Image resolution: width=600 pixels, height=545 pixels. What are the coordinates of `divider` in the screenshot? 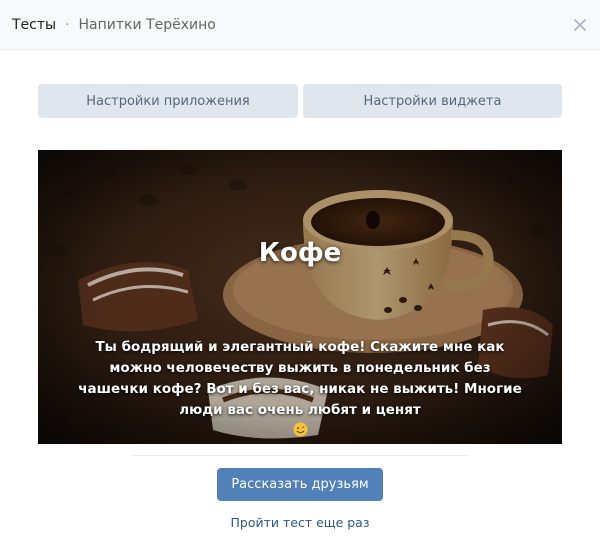 It's located at (300, 455).